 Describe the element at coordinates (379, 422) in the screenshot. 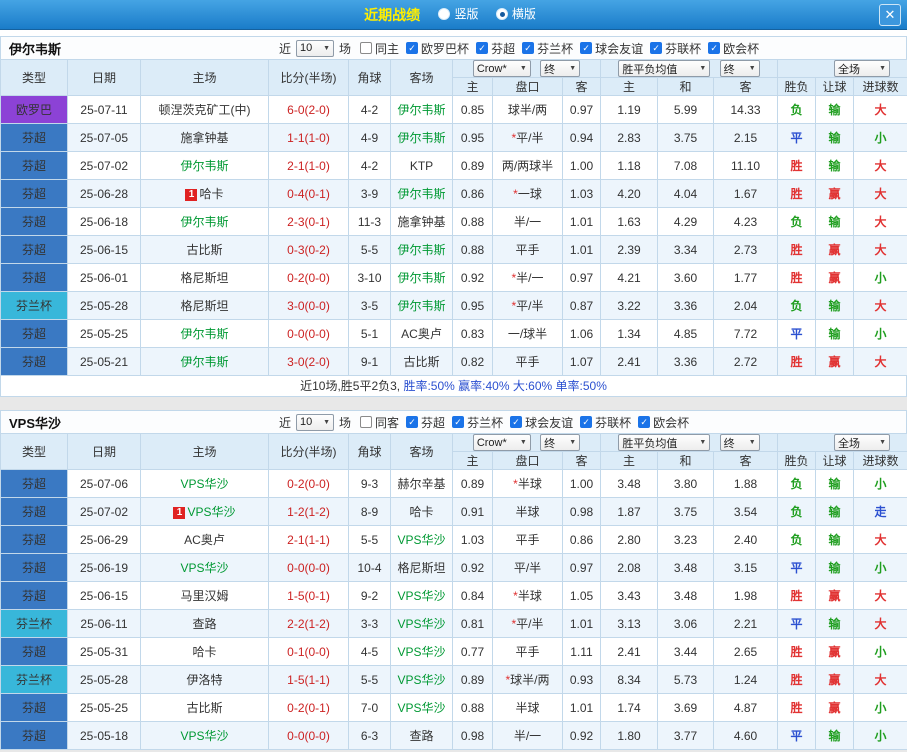

I see `same-venue-checkbox: 同客` at that location.